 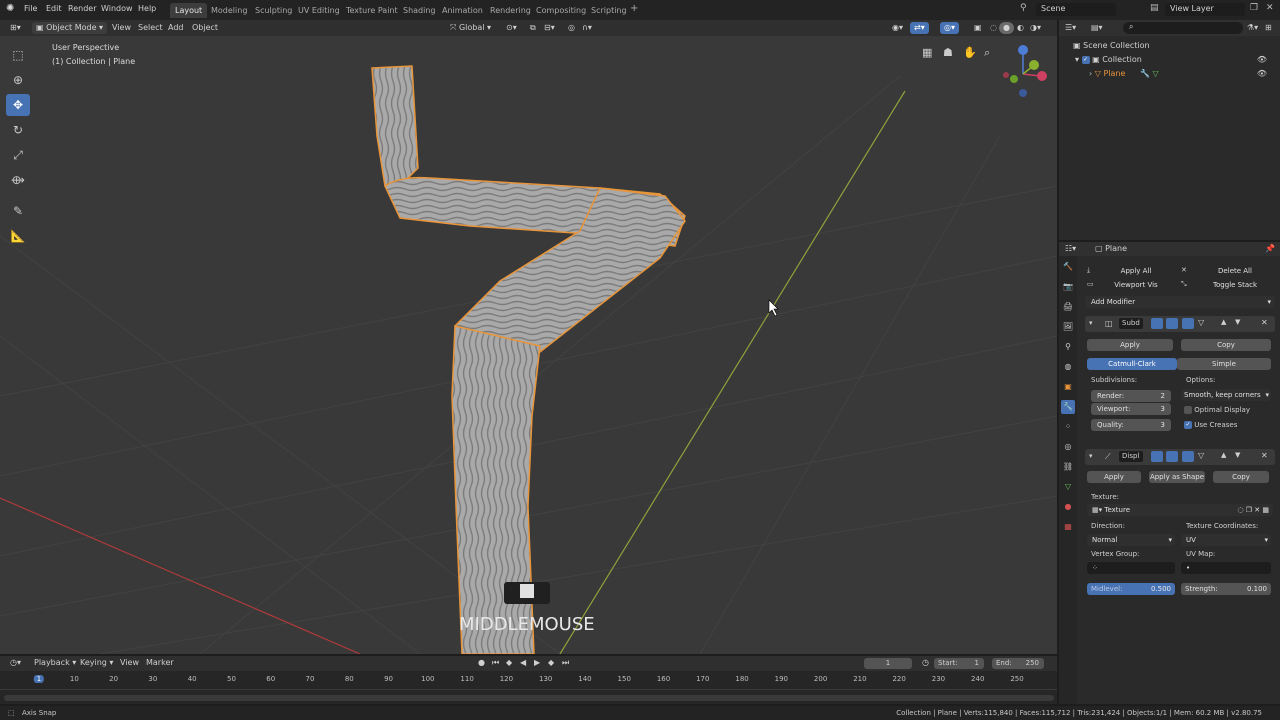 What do you see at coordinates (10, 8) in the screenshot?
I see `blender-logo-icon: ✺` at bounding box center [10, 8].